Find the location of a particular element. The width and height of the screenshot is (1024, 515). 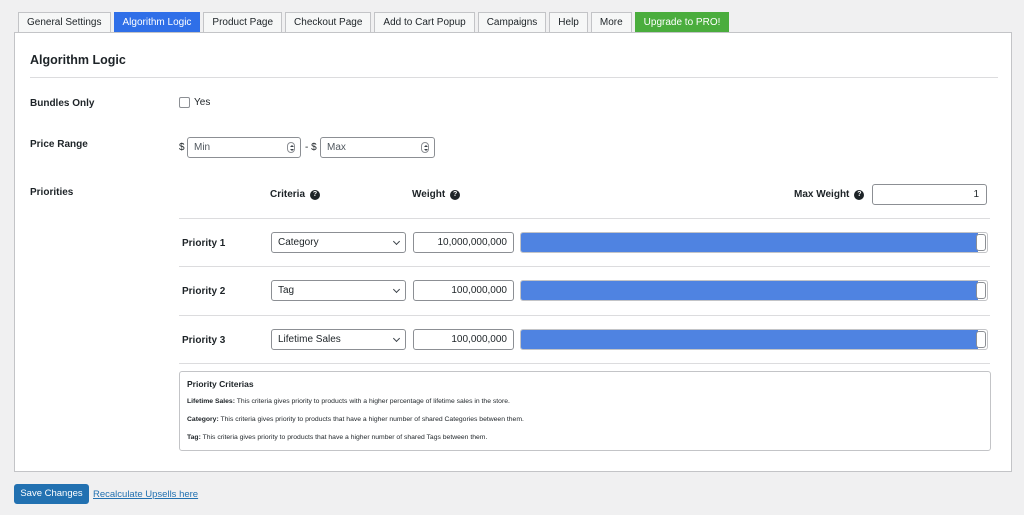

section-title: Algorithm Logic is located at coordinates (78, 60).